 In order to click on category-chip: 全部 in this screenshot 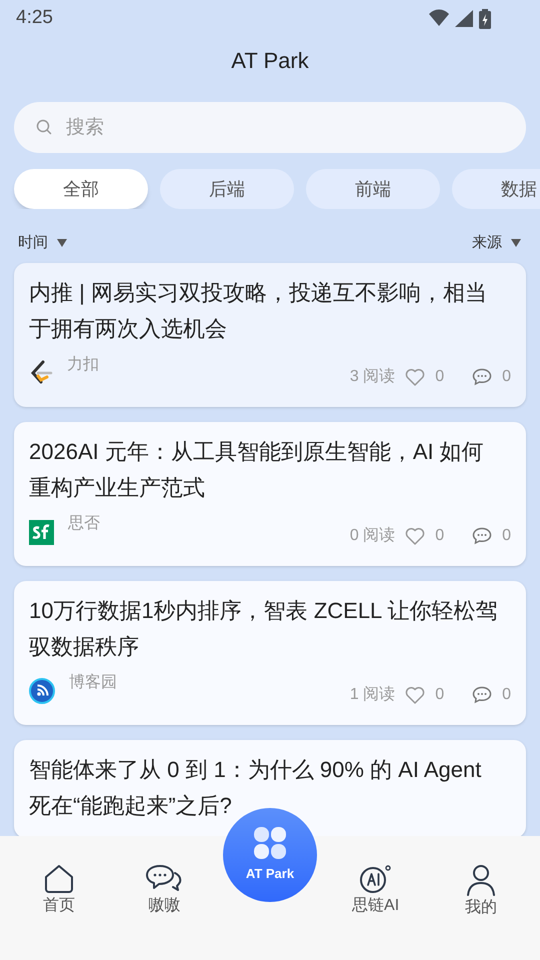, I will do `click(81, 189)`.